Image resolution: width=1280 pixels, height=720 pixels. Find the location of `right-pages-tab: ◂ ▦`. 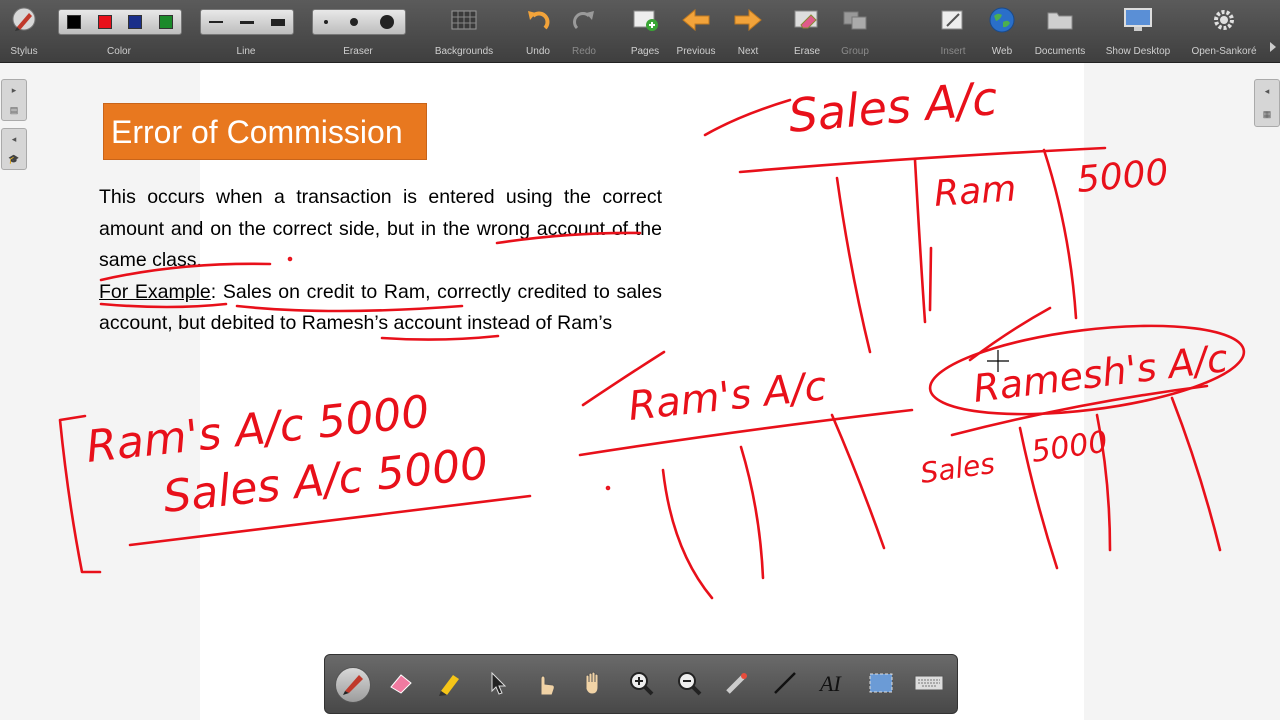

right-pages-tab: ◂ ▦ is located at coordinates (1267, 103).